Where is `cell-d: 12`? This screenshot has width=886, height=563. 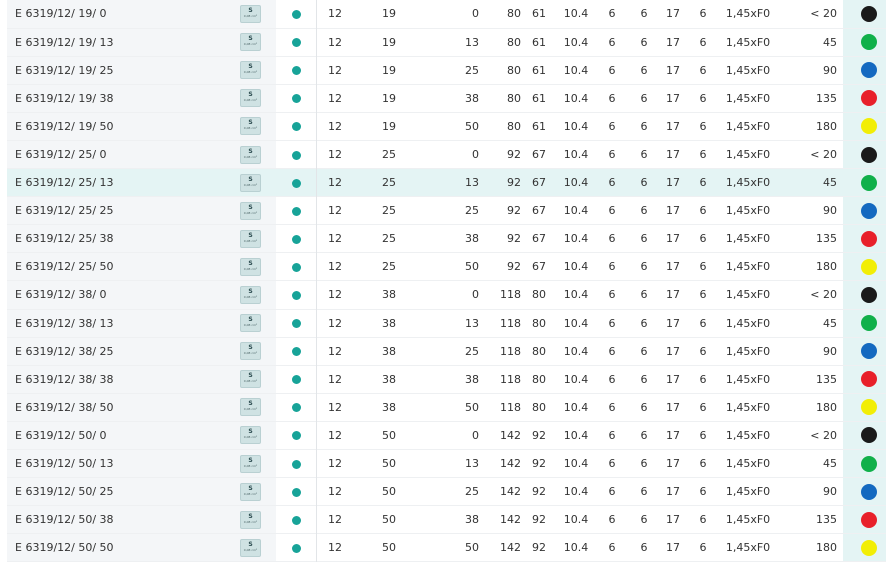 cell-d: 12 is located at coordinates (335, 155).